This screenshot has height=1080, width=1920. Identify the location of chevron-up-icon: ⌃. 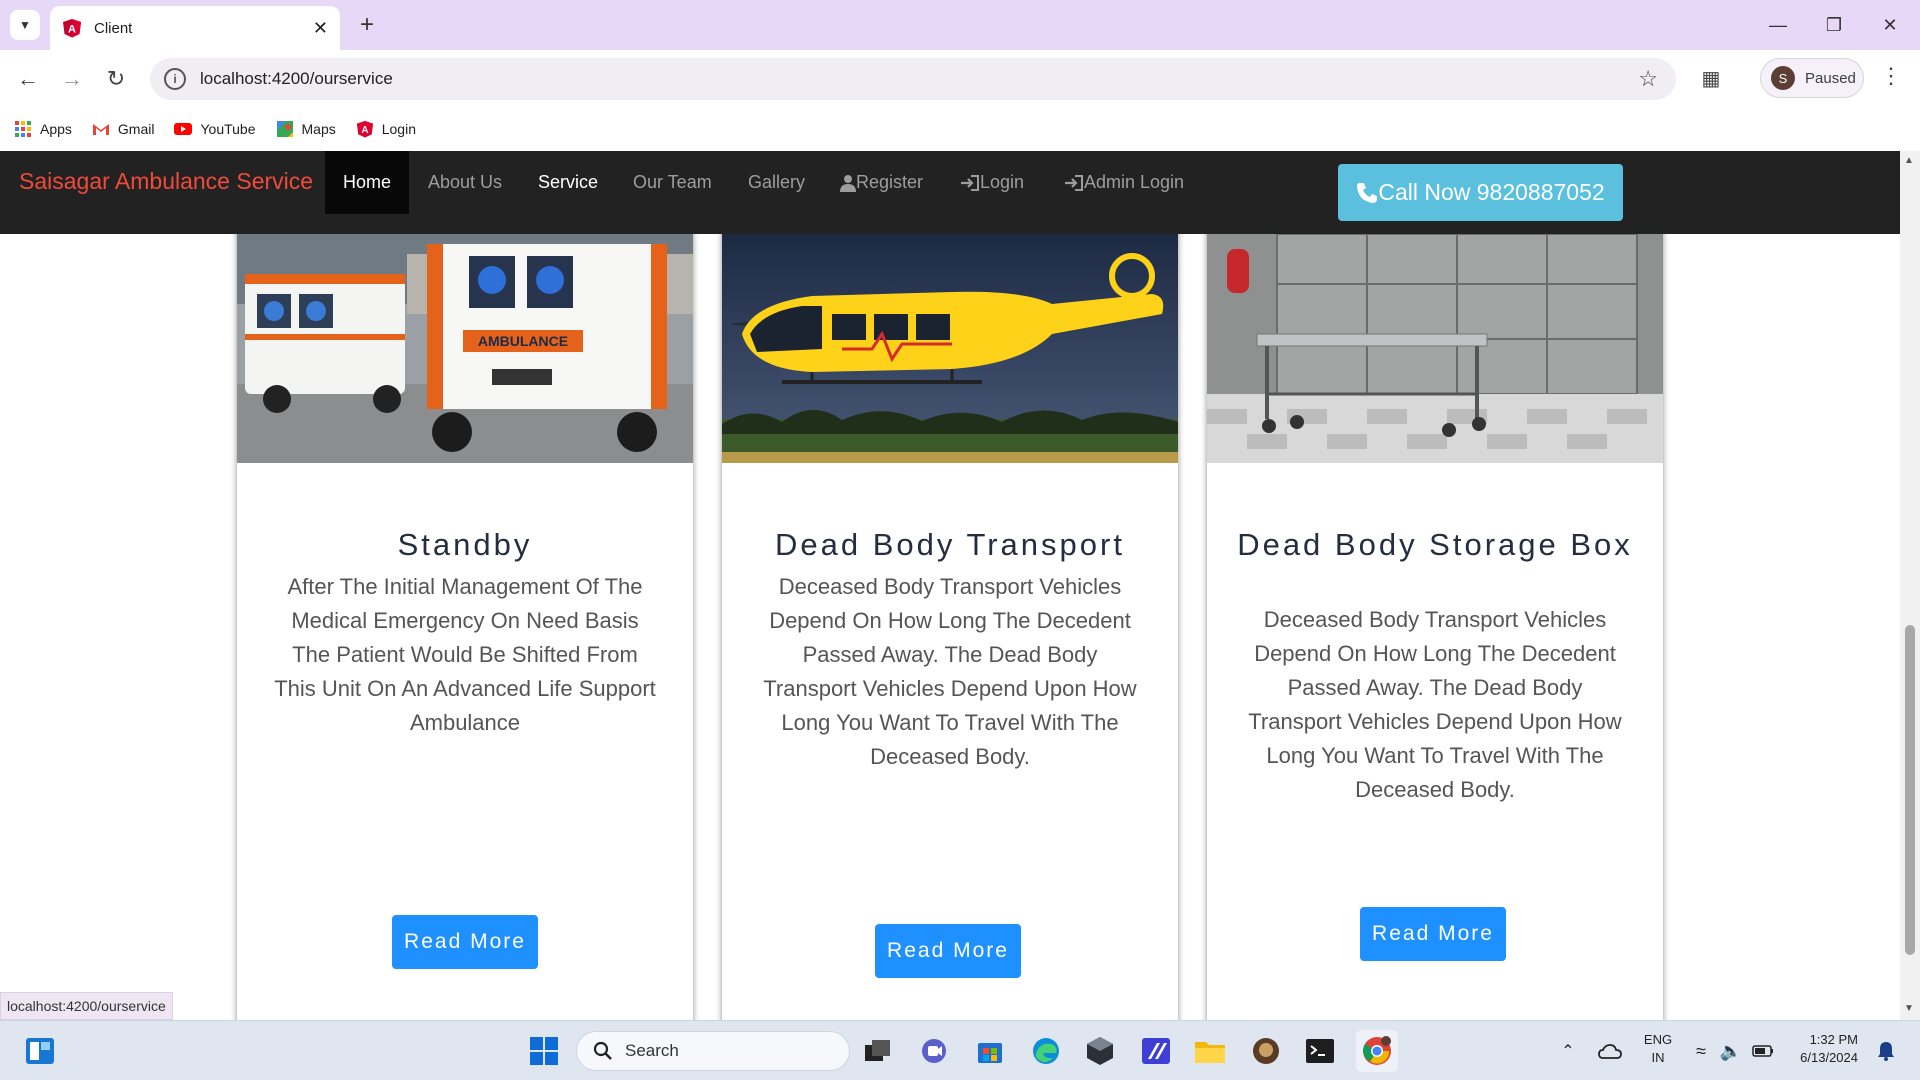
(1568, 1051).